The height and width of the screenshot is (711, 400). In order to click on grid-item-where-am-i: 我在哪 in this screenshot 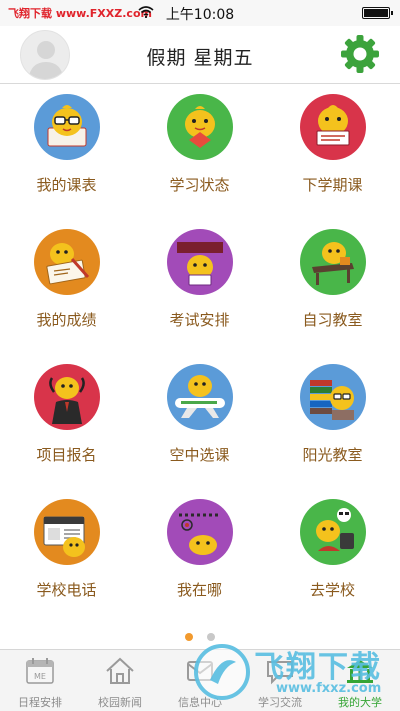, I will do `click(199, 562)`.